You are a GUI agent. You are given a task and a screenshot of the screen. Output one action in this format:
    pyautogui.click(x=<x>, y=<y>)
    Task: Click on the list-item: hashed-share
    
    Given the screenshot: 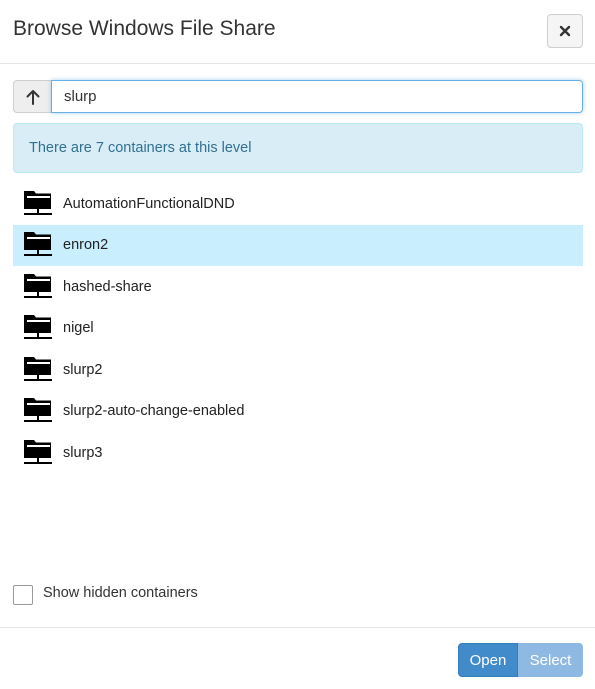 What is the action you would take?
    pyautogui.click(x=298, y=287)
    